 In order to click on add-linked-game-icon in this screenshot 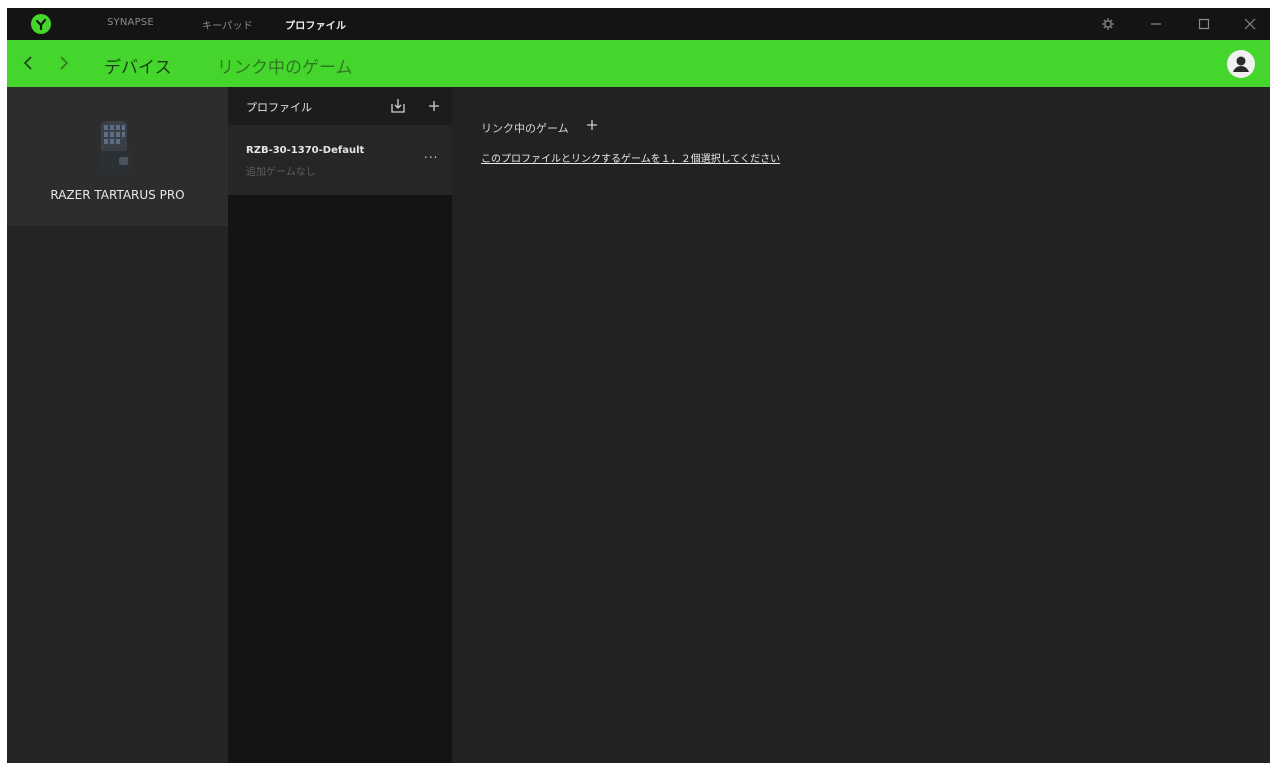, I will do `click(592, 124)`.